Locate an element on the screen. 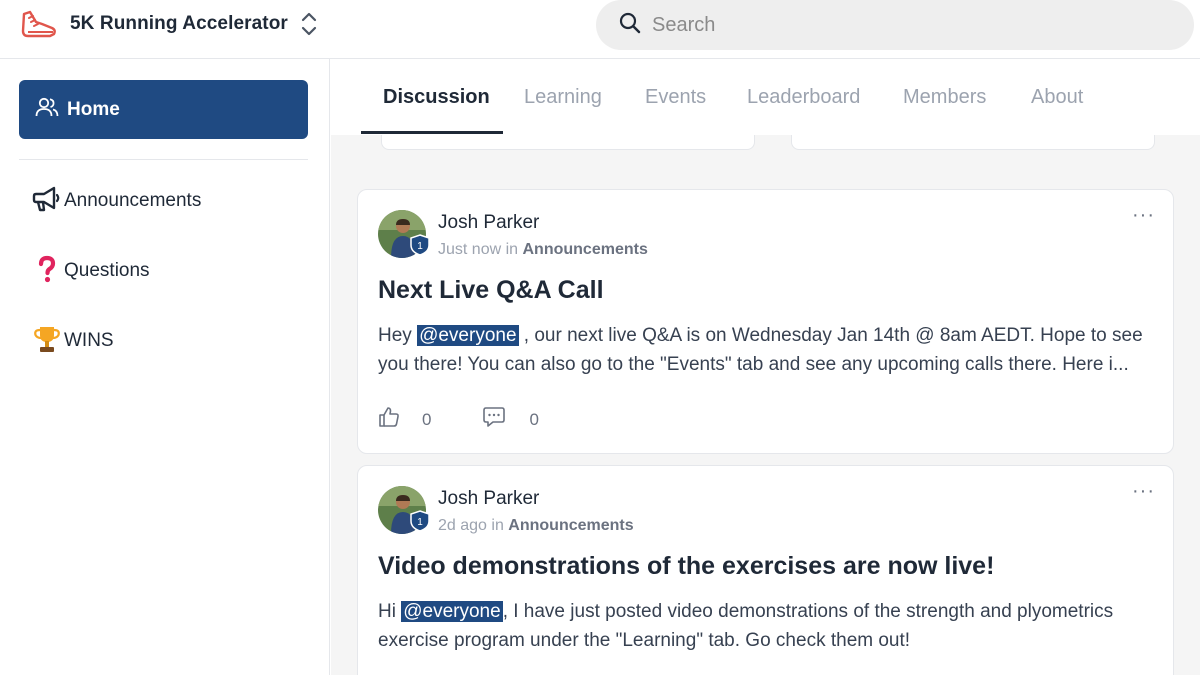  tab-discussion: Discussion is located at coordinates (436, 97).